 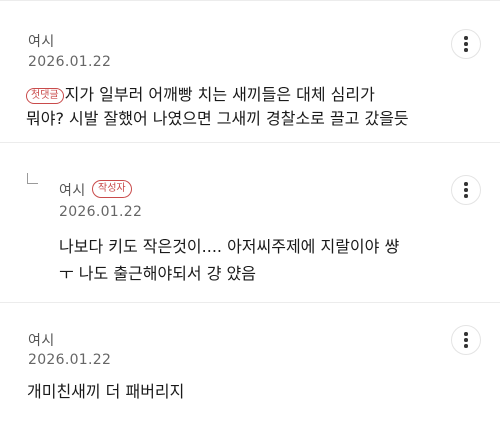 I want to click on reply-arrow-icon, so click(x=32, y=178).